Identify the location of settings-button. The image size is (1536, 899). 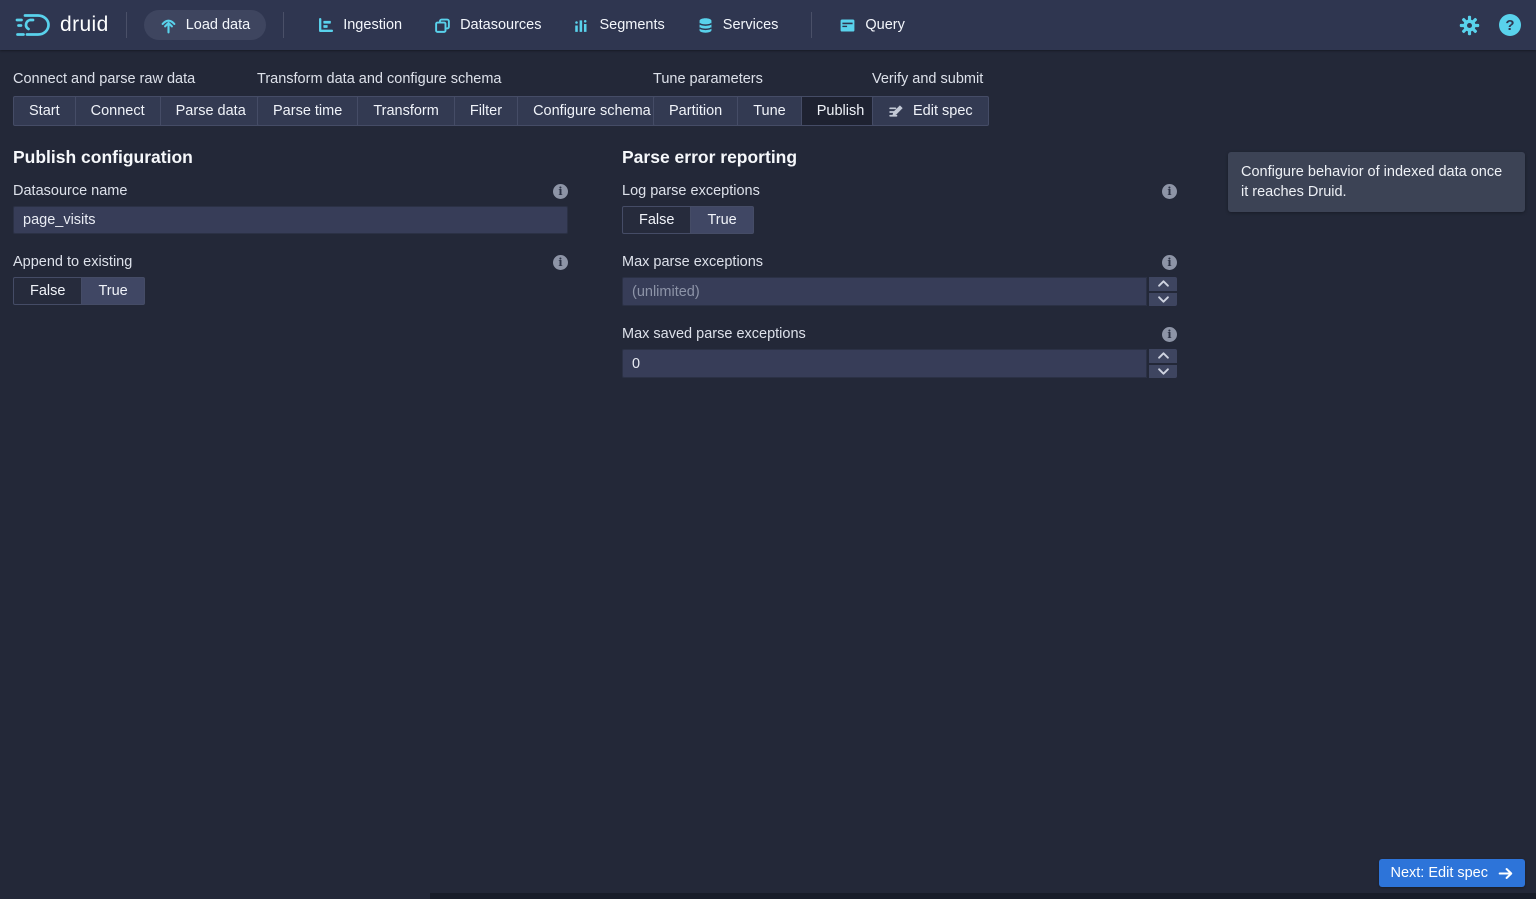
(1469, 25).